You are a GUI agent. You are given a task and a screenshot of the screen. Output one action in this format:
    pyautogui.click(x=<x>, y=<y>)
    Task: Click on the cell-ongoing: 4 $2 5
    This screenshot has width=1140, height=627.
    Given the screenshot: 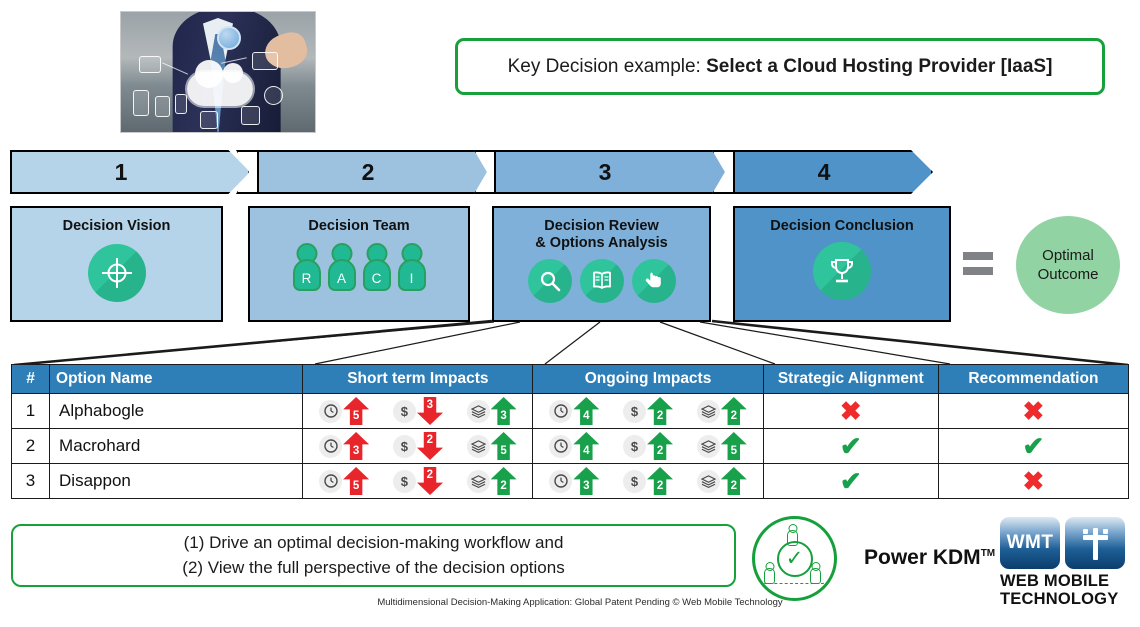 What is the action you would take?
    pyautogui.click(x=648, y=446)
    